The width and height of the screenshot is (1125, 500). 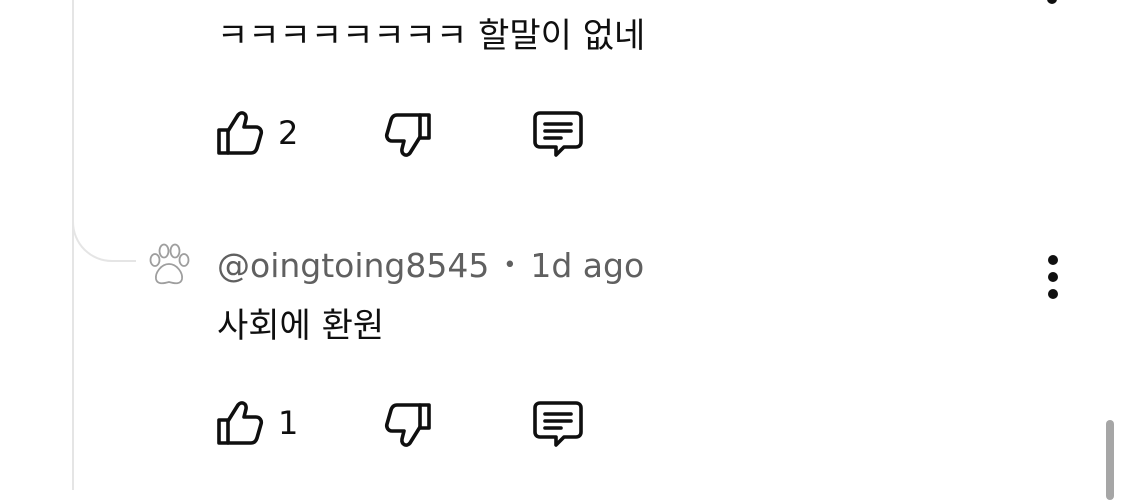 I want to click on paw-icon, so click(x=169, y=264).